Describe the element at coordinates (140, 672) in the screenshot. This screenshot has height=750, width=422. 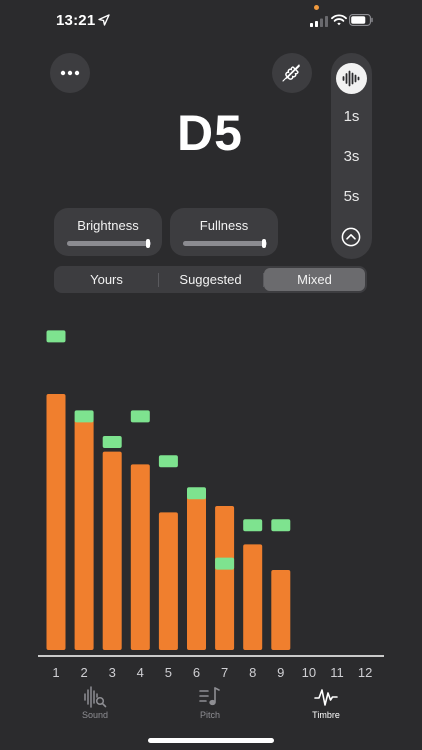
I see `x-tick-label-4: 4` at that location.